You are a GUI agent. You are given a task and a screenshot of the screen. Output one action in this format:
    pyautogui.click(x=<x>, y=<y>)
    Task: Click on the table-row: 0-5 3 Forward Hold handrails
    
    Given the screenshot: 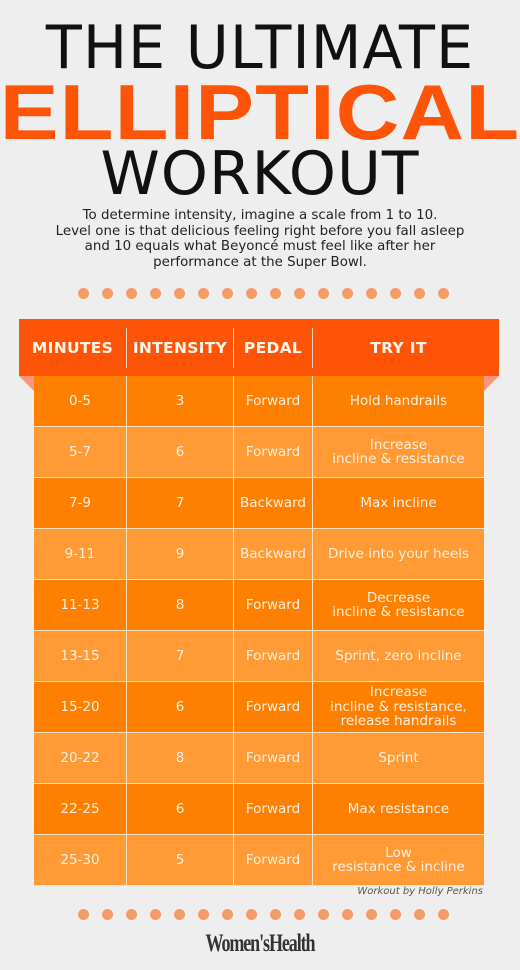 What is the action you would take?
    pyautogui.click(x=259, y=401)
    